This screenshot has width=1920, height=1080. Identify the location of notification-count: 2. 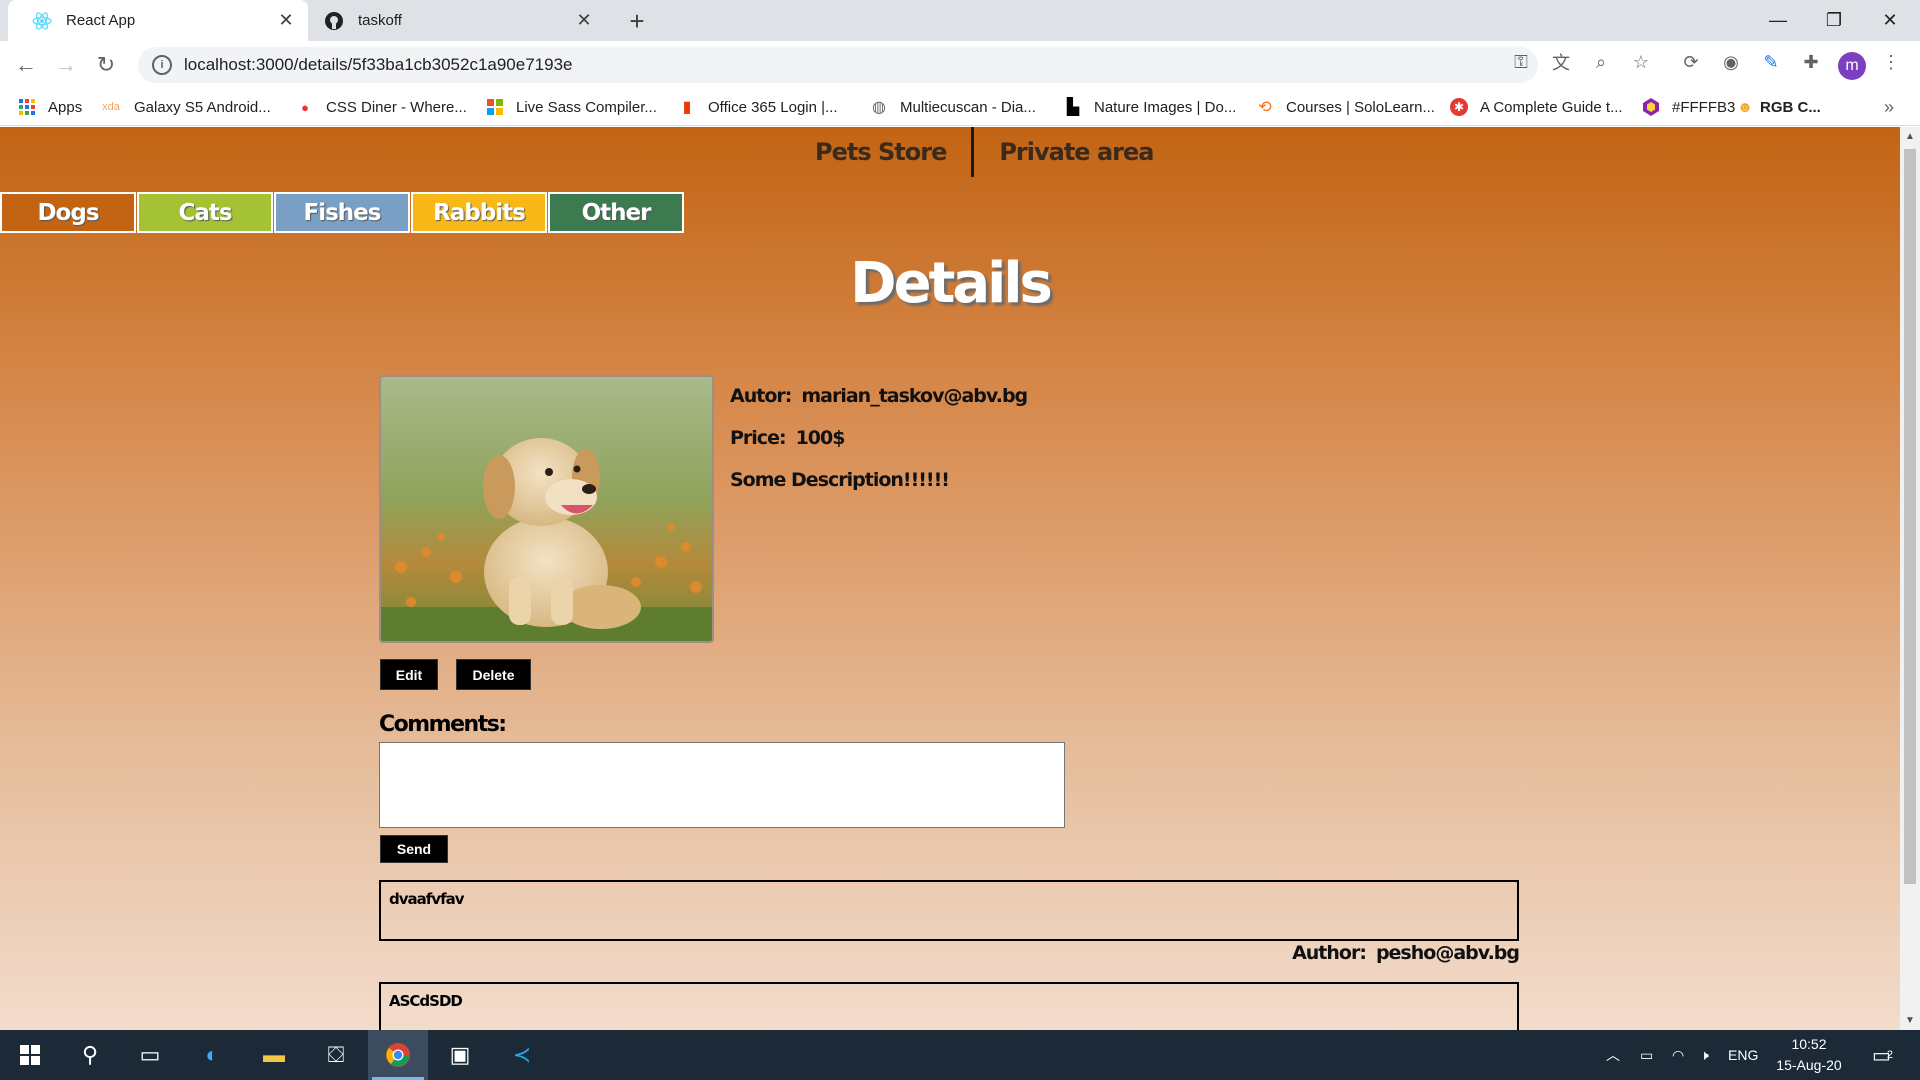
(1890, 1055).